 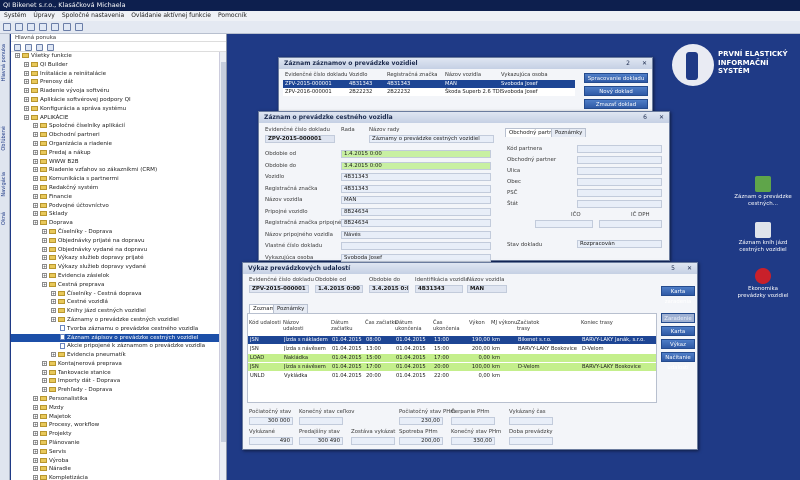 What do you see at coordinates (118, 74) in the screenshot?
I see `tree-item: + Inštalácie a reinštalácie` at bounding box center [118, 74].